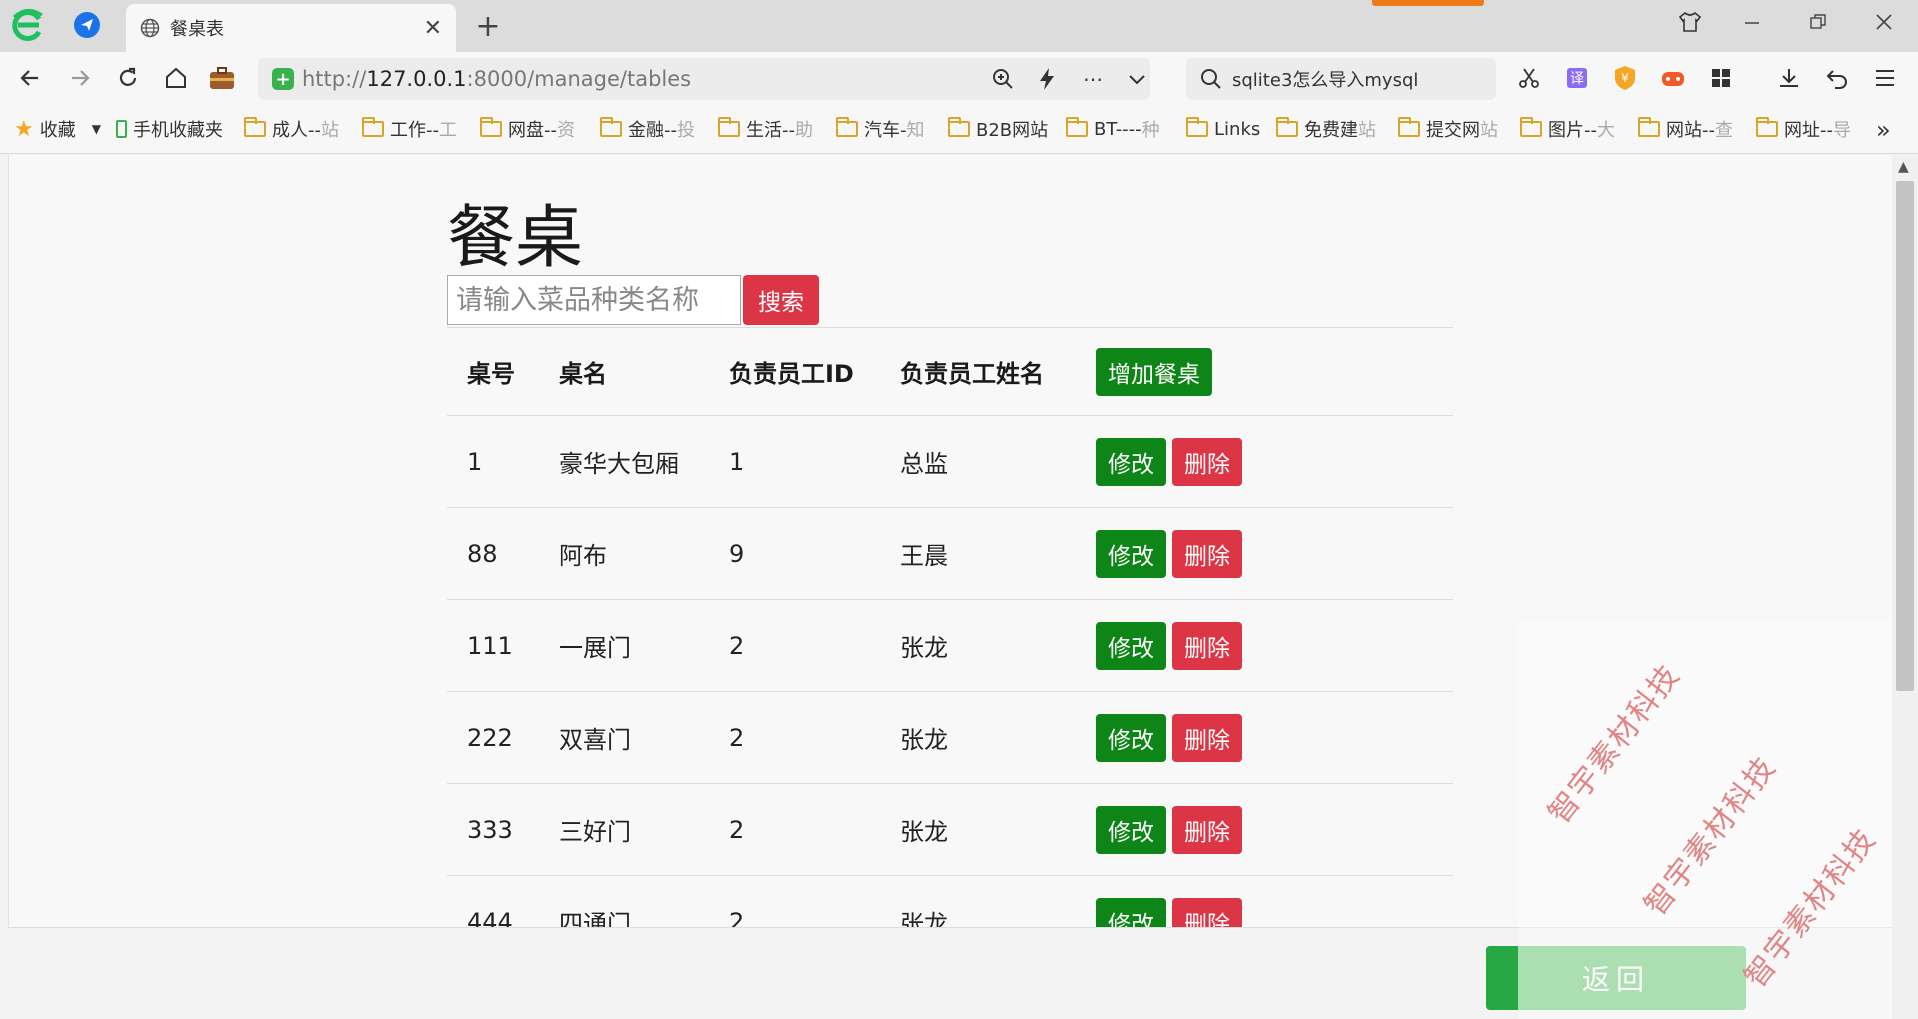  Describe the element at coordinates (493, 737) in the screenshot. I see `table-cell: 222` at that location.